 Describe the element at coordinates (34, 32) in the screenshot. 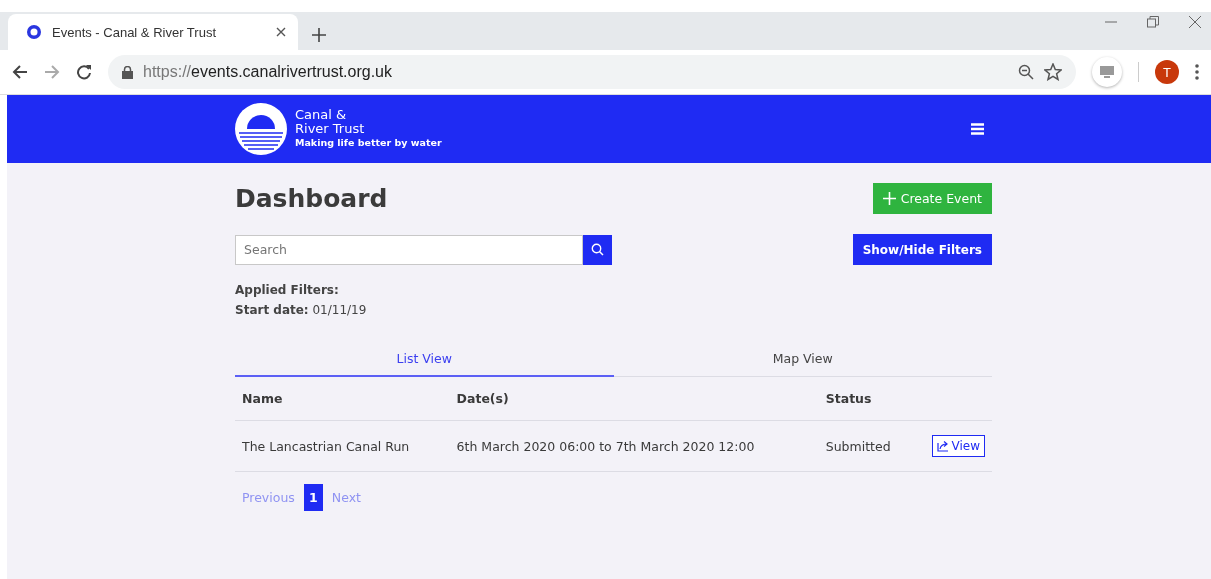

I see `site-favicon` at that location.